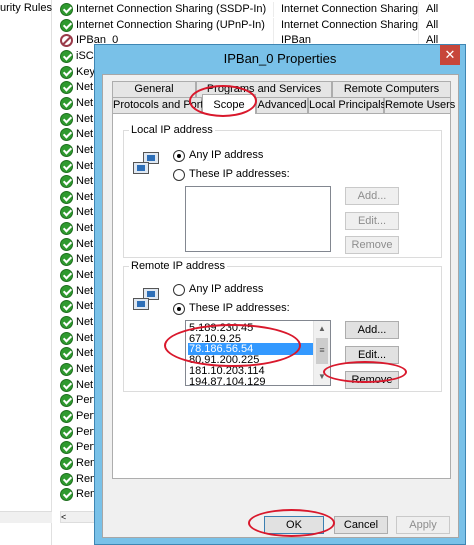 The height and width of the screenshot is (545, 474). I want to click on rule-name: Internet Connection Sharing (UPnP-In), so click(170, 24).